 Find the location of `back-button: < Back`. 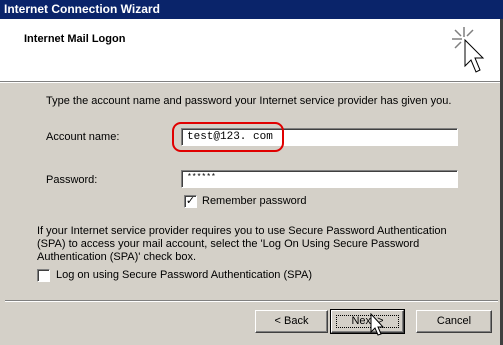

back-button: < Back is located at coordinates (291, 321).